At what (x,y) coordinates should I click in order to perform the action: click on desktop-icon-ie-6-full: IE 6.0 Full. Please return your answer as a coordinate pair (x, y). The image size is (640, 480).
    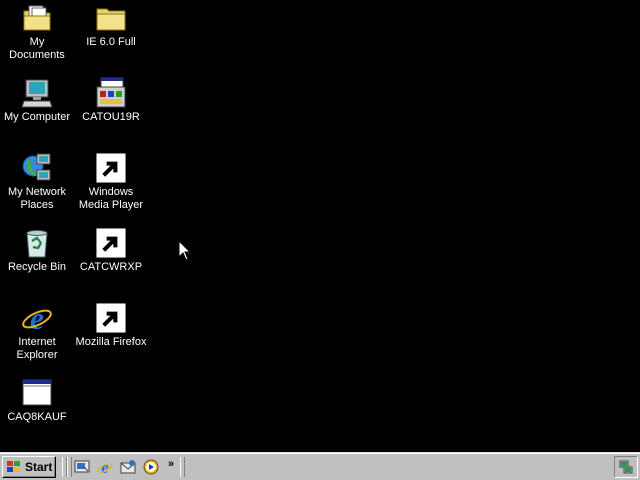
    Looking at the image, I should click on (111, 25).